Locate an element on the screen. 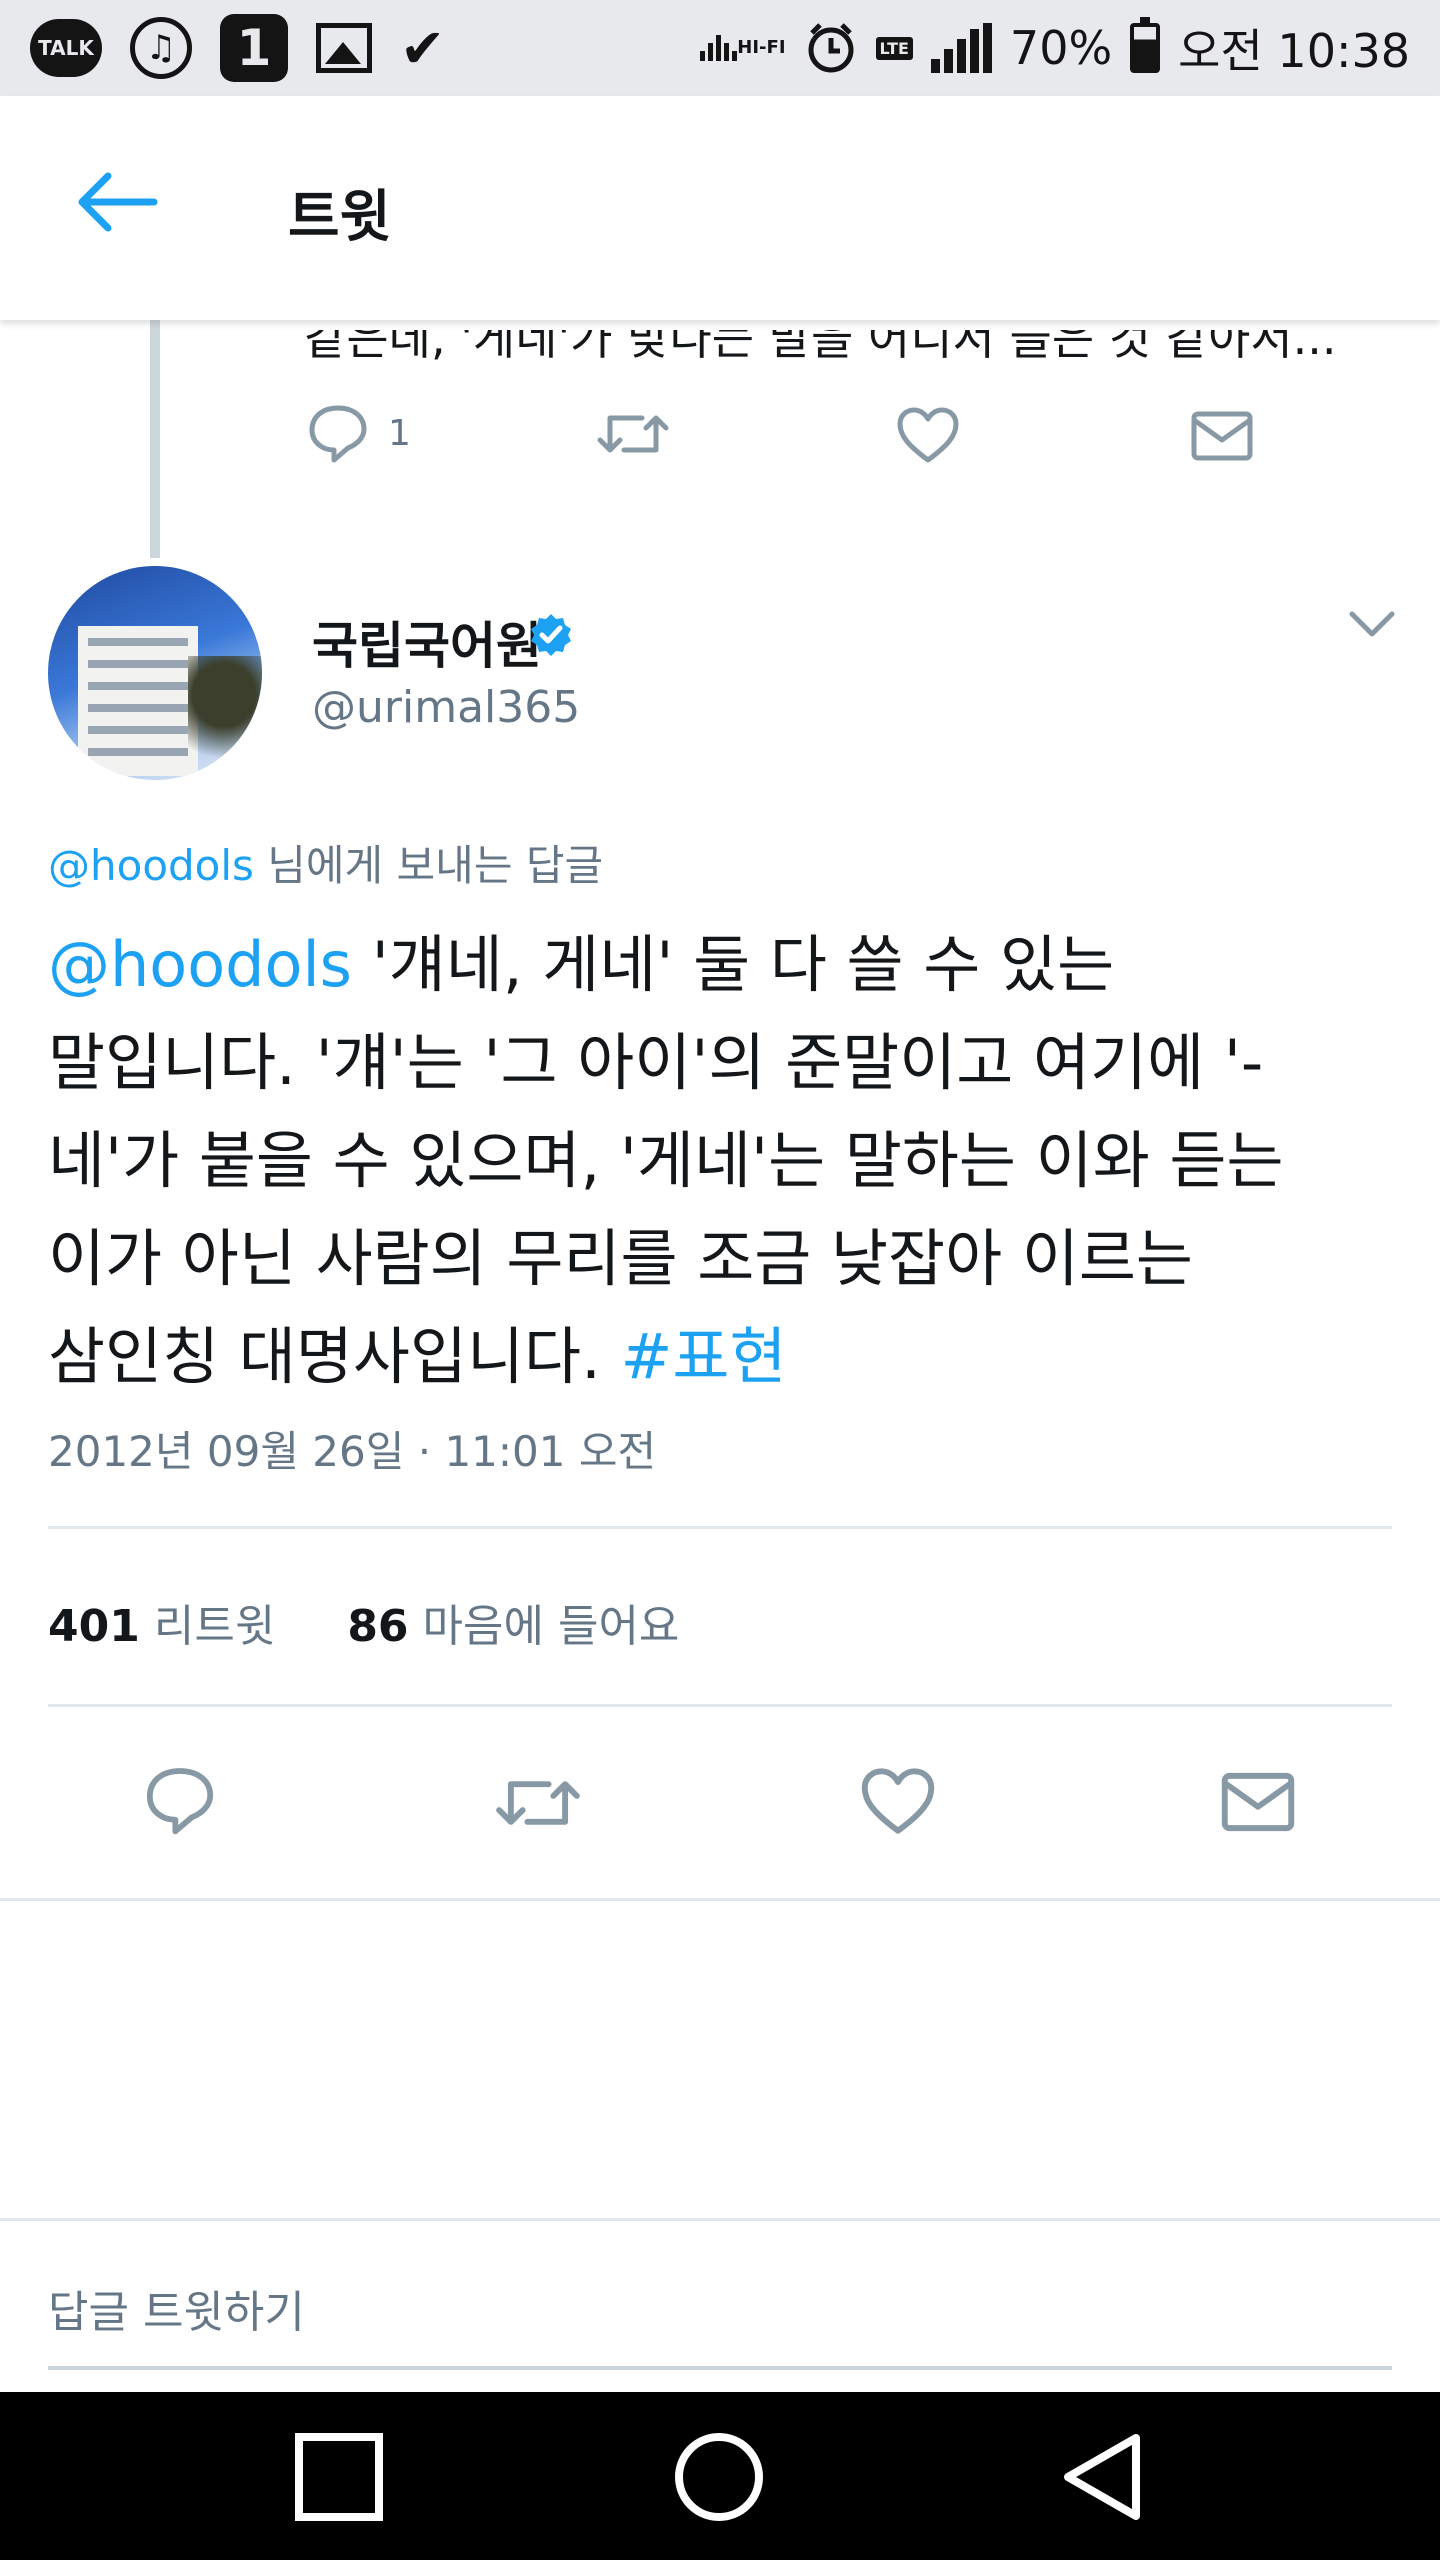 This screenshot has height=2560, width=1440. hifi-icon: HI-FI is located at coordinates (743, 48).